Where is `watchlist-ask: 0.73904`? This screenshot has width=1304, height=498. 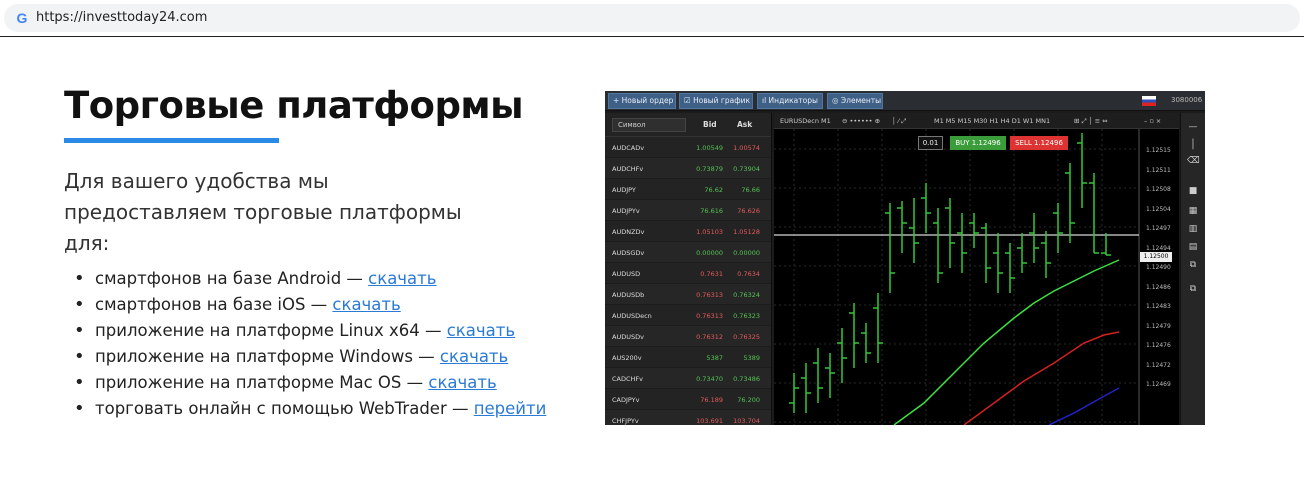 watchlist-ask: 0.73904 is located at coordinates (746, 169).